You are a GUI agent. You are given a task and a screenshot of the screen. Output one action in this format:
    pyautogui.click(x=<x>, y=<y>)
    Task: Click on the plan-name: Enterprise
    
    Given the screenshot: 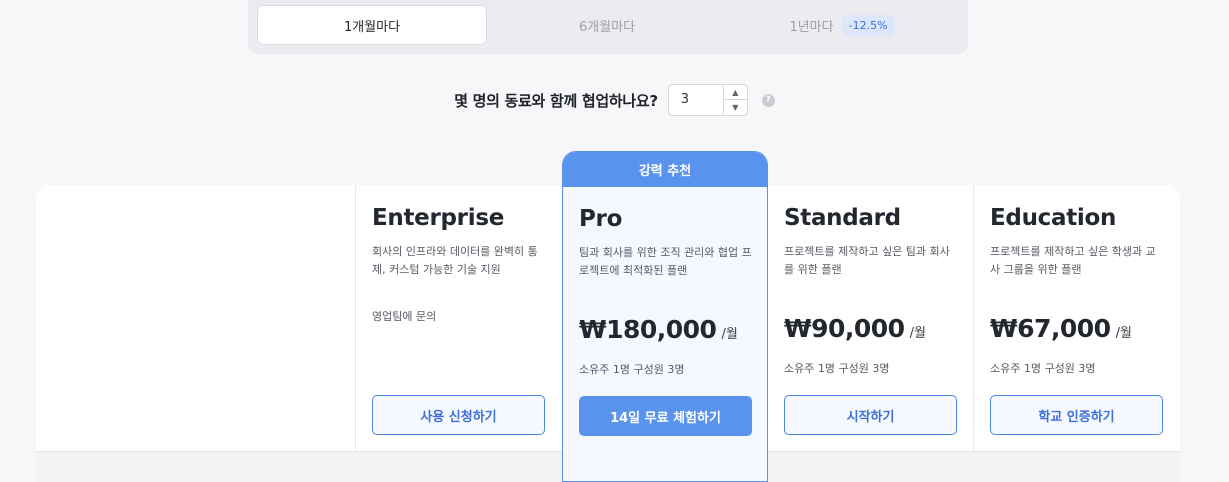 What is the action you would take?
    pyautogui.click(x=438, y=218)
    